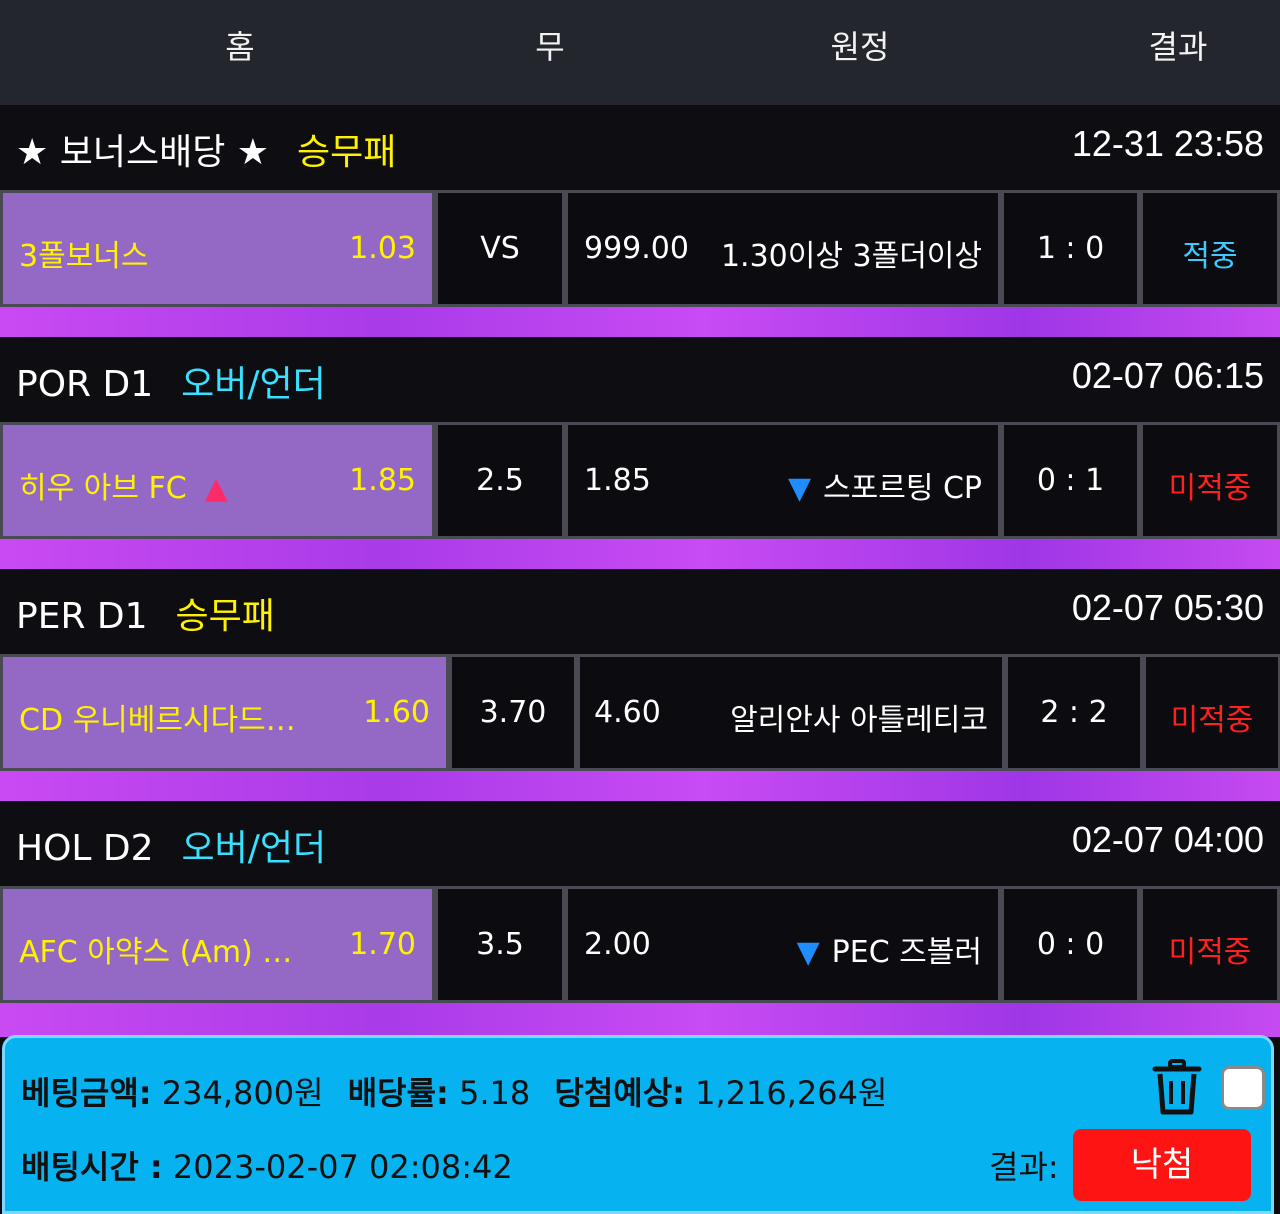 The image size is (1280, 1214). What do you see at coordinates (851, 256) in the screenshot?
I see `away-team: 1.30이상 3폴더이상` at bounding box center [851, 256].